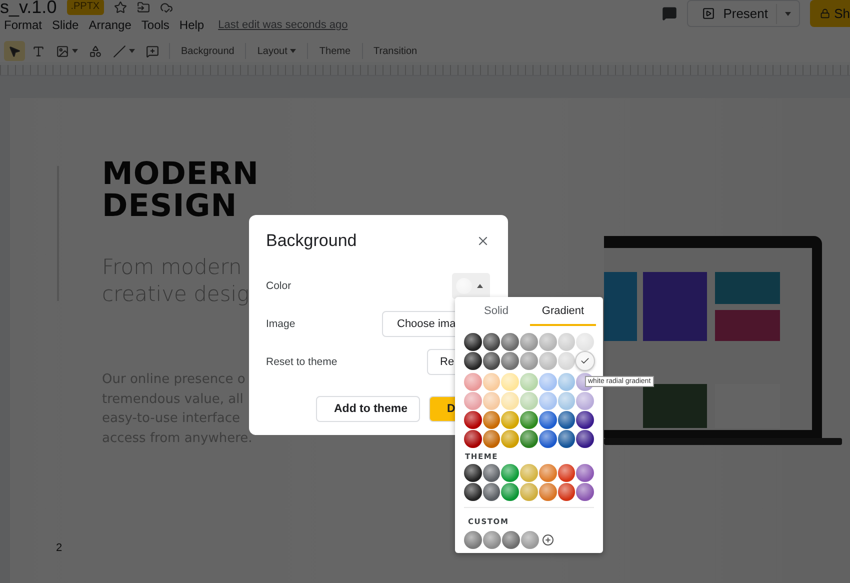 The height and width of the screenshot is (583, 850). What do you see at coordinates (279, 286) in the screenshot?
I see `row-label: Color` at bounding box center [279, 286].